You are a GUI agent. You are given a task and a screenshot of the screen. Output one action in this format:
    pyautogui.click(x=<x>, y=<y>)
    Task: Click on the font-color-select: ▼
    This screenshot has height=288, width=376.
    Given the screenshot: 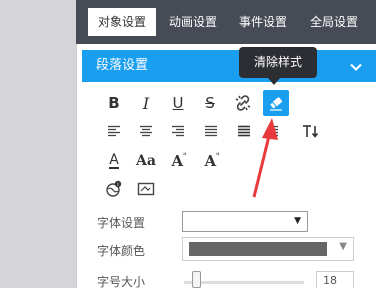 What is the action you would take?
    pyautogui.click(x=268, y=249)
    